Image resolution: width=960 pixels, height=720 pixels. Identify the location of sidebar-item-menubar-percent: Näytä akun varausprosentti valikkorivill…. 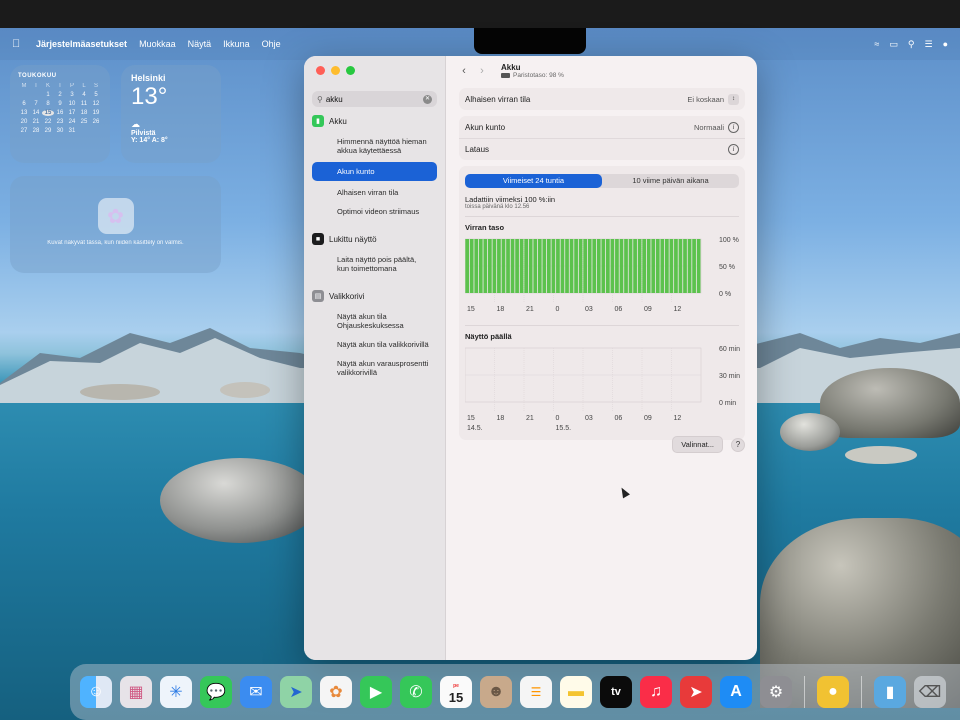
(374, 368).